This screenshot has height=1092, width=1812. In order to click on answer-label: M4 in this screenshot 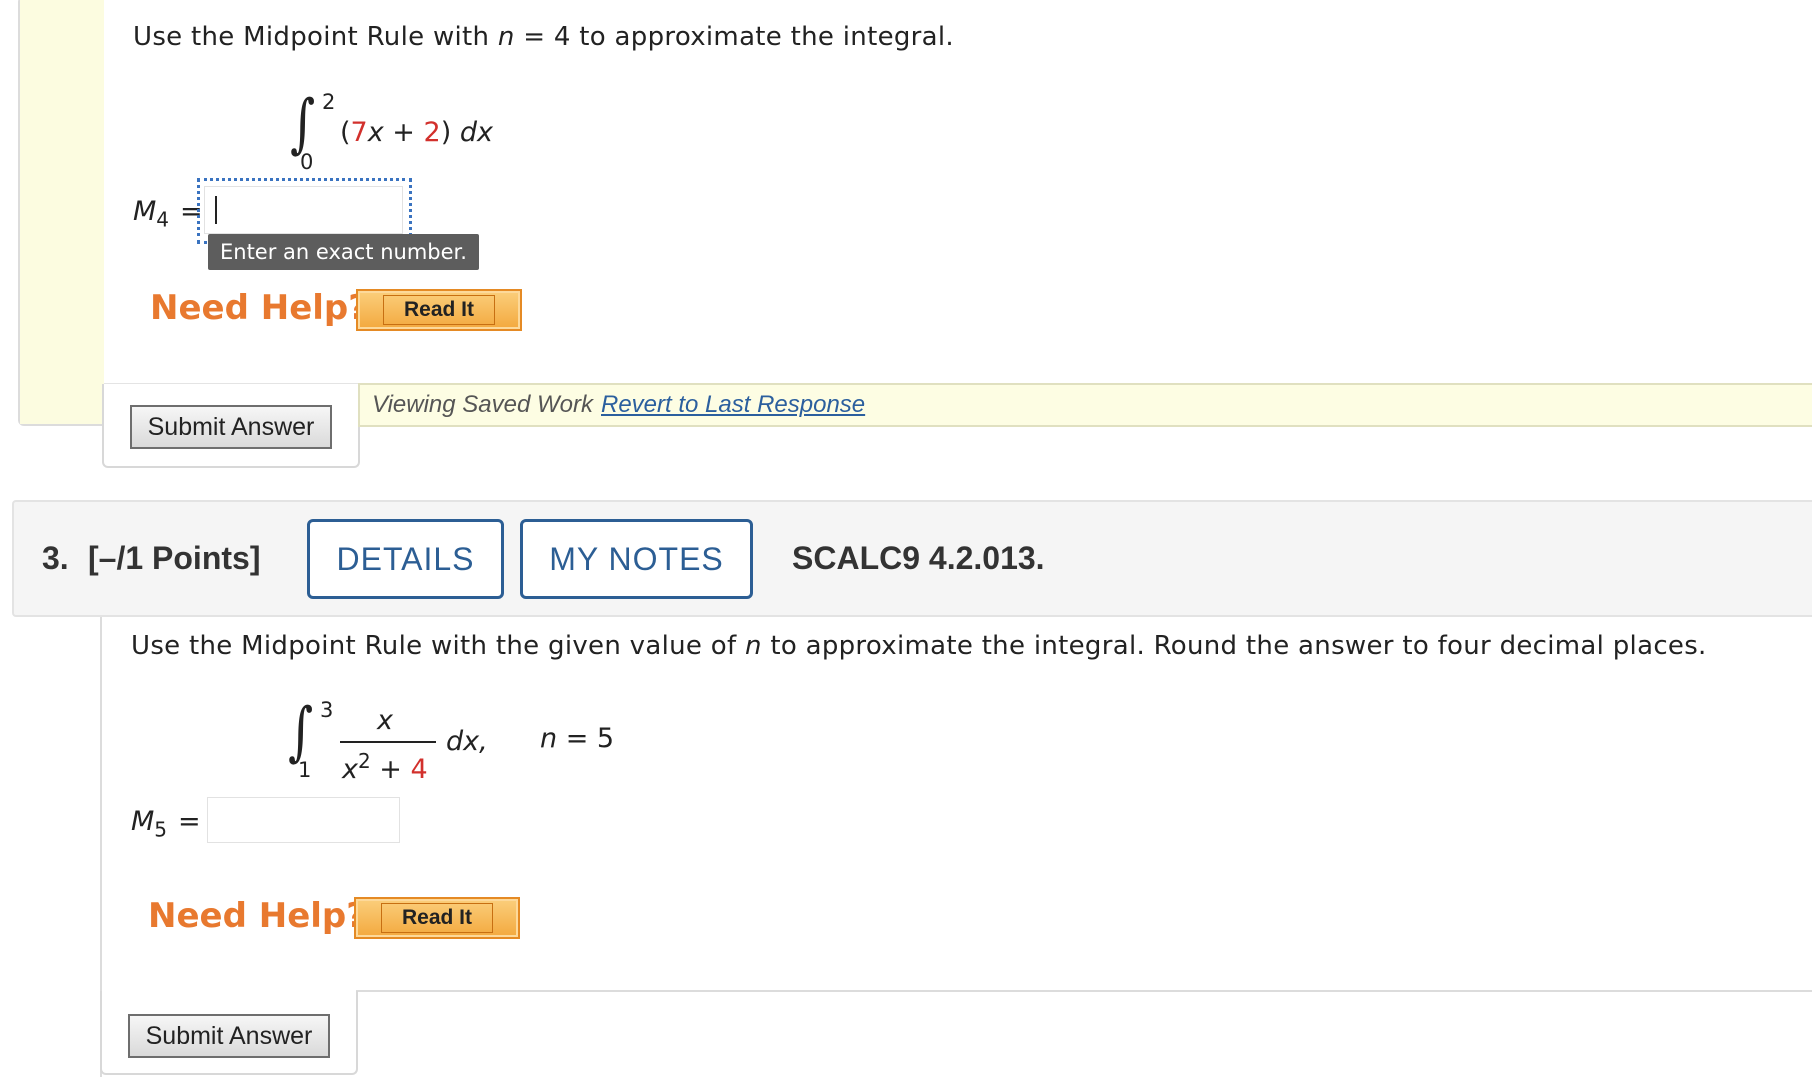, I will do `click(151, 213)`.